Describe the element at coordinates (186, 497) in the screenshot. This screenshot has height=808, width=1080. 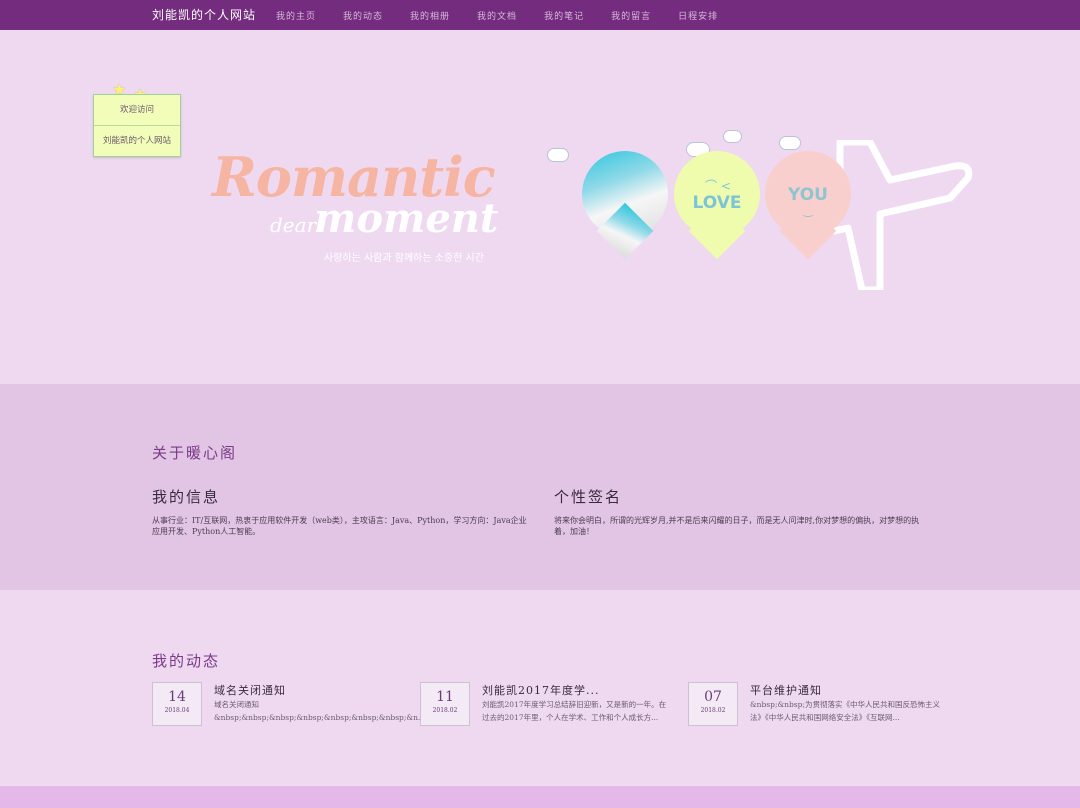
I see `my-info-title: 我的信息` at that location.